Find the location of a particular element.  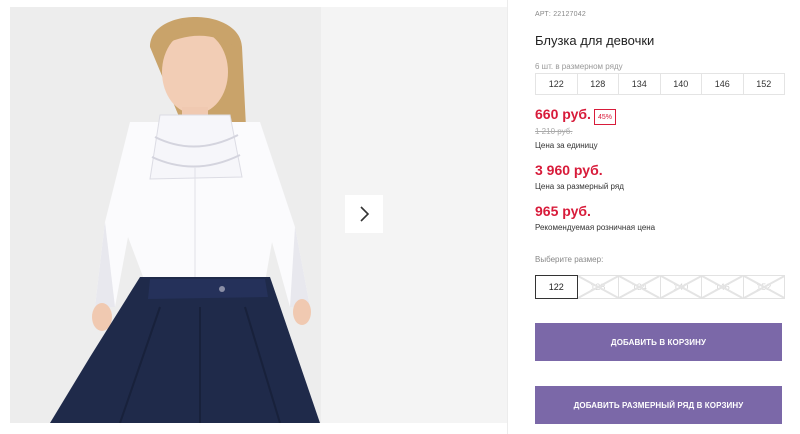

size-option-label: 122 is located at coordinates (556, 287).